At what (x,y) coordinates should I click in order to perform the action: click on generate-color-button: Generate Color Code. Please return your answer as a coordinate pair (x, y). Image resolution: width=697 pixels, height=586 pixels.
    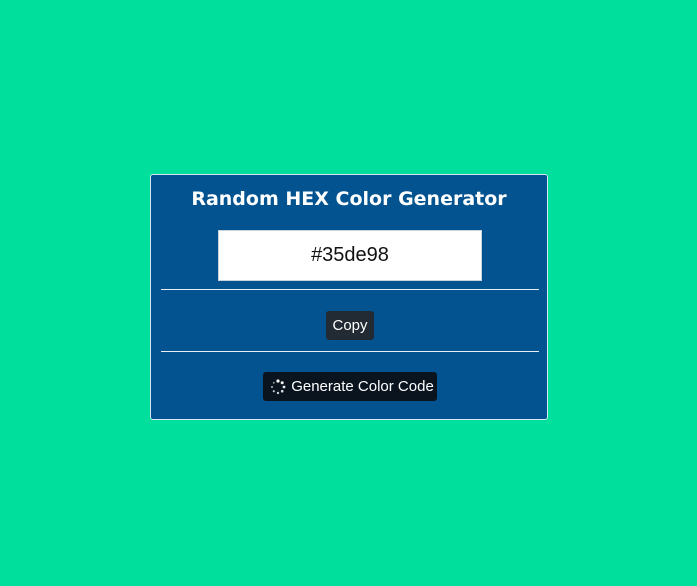
    Looking at the image, I should click on (350, 386).